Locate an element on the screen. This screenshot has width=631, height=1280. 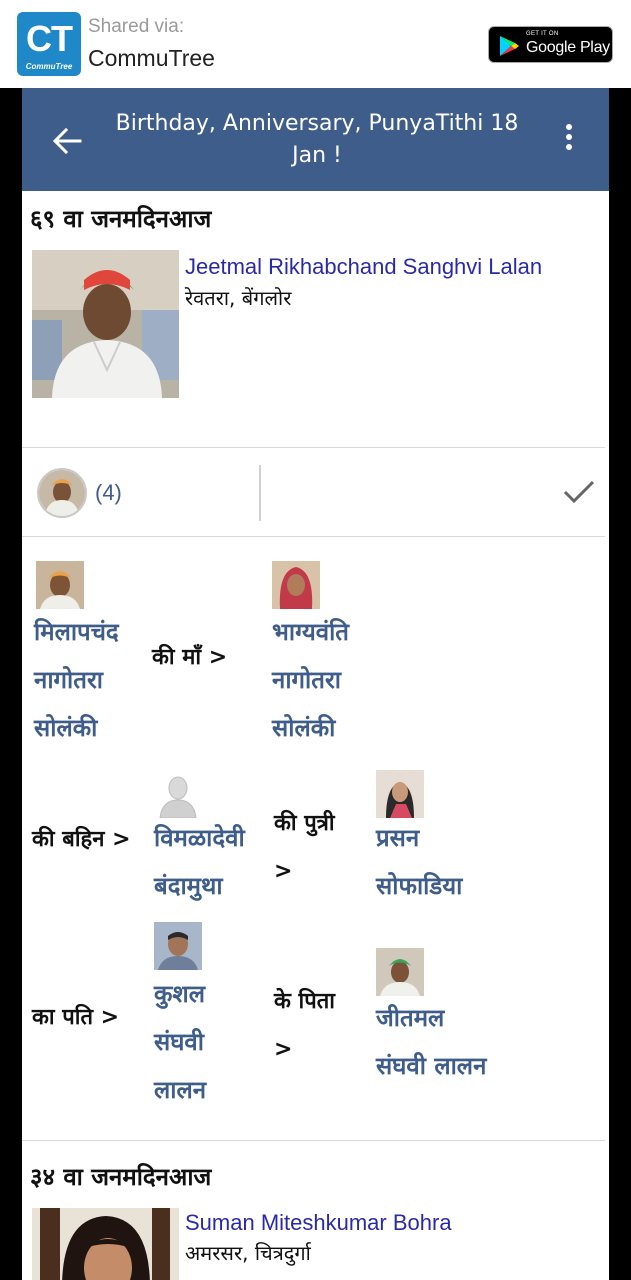
like-count: (4) is located at coordinates (108, 493).